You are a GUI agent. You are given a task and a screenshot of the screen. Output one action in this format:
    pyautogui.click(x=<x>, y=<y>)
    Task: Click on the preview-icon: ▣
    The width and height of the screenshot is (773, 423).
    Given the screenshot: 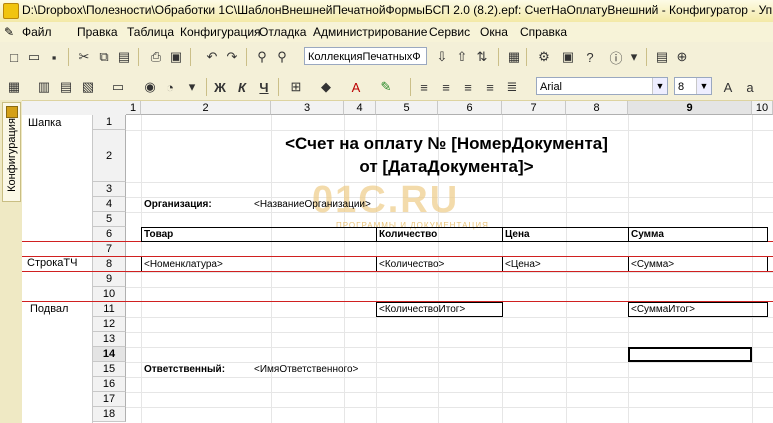 What is the action you would take?
    pyautogui.click(x=176, y=57)
    